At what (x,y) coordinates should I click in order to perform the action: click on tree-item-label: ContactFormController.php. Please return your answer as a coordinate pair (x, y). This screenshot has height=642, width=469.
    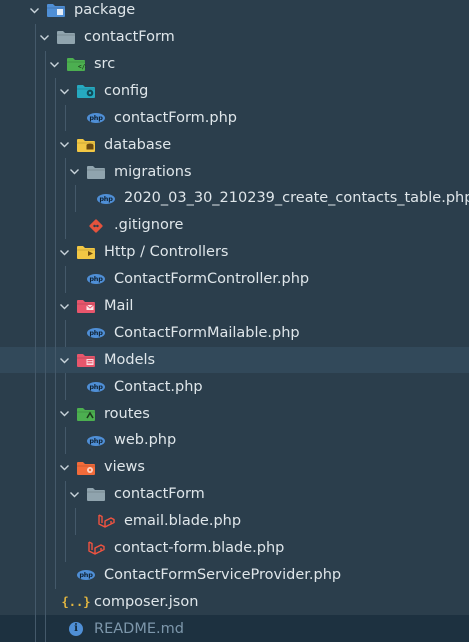
    Looking at the image, I should click on (212, 279).